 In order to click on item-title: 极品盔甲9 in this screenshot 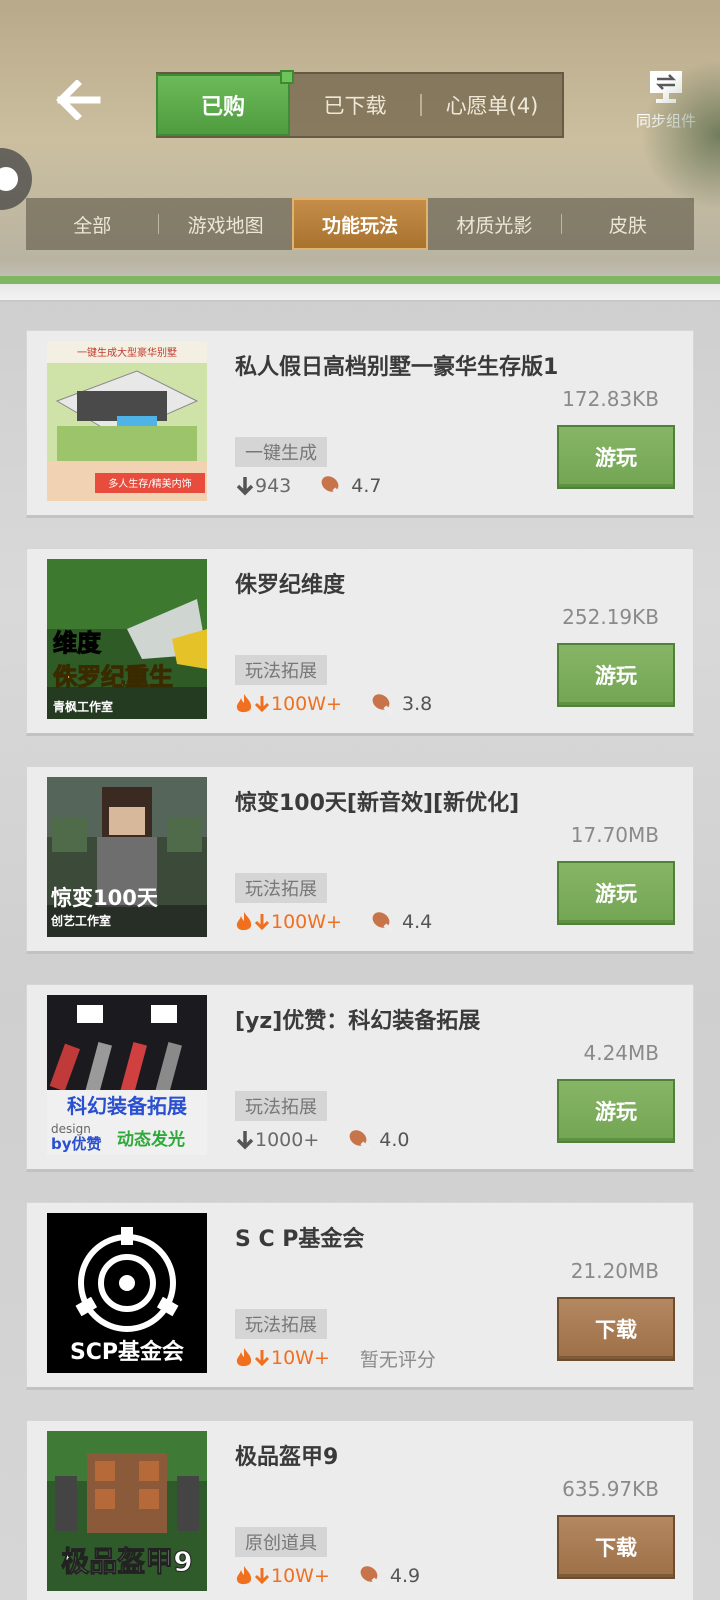, I will do `click(287, 1457)`.